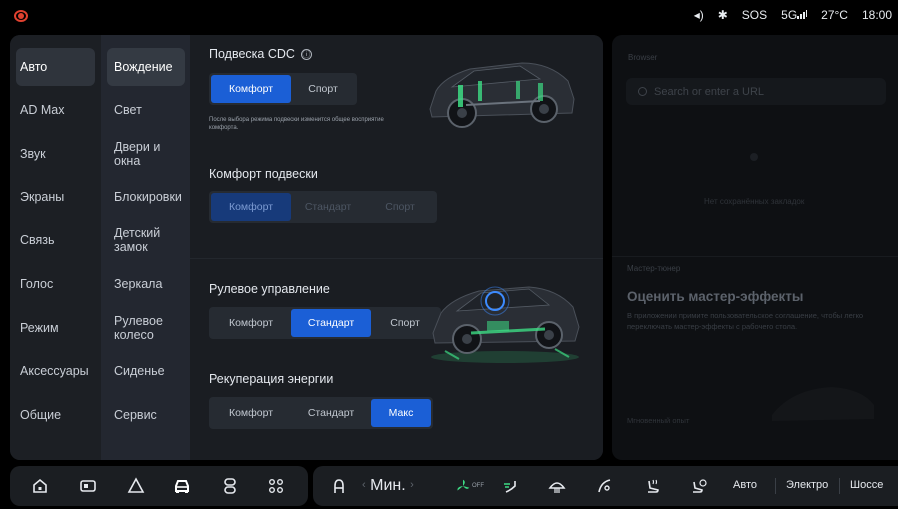 The width and height of the screenshot is (898, 509). I want to click on status-indicators: ◂) ✱ SOS 5G 27°C 18:00, so click(793, 15).